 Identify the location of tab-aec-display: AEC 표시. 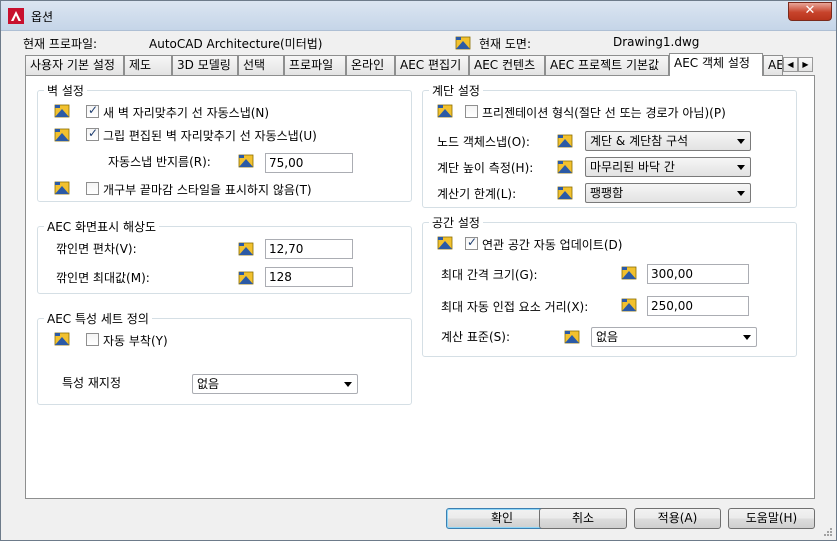
(773, 65).